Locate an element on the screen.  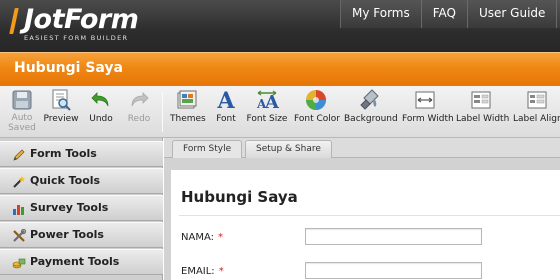
redo-label: Redo is located at coordinates (139, 119).